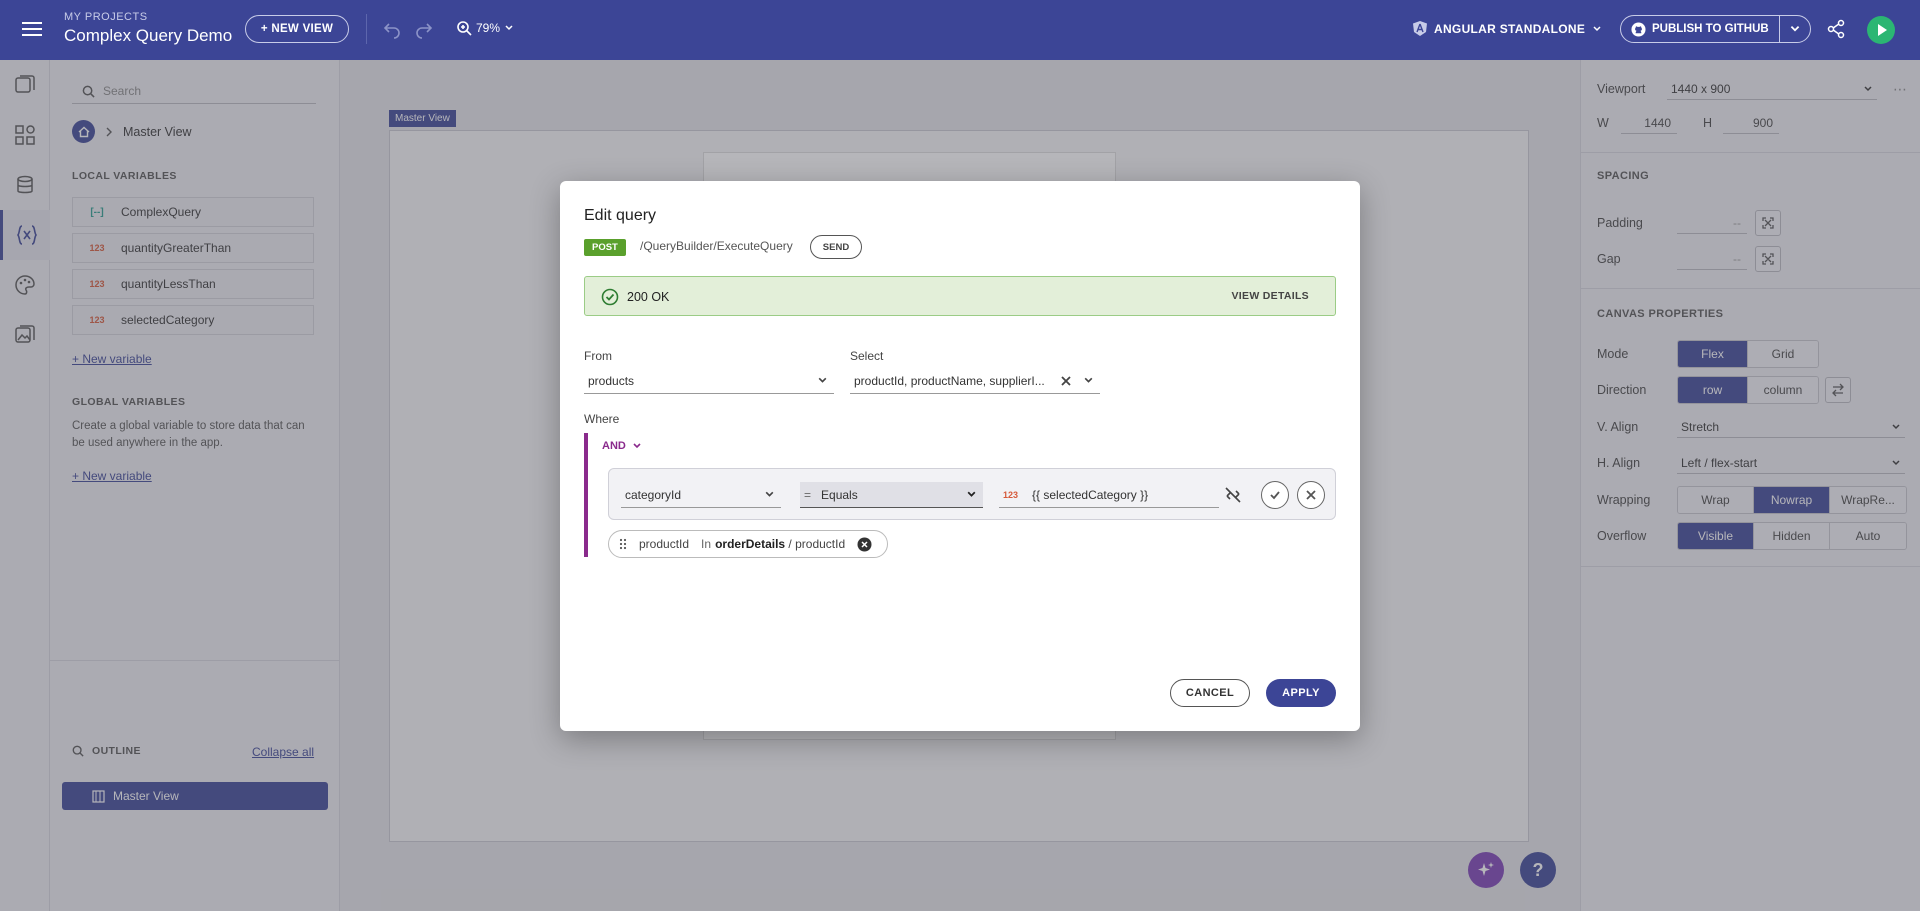 This screenshot has width=1920, height=911. I want to click on publish-label: PUBLISH TO GITHUB, so click(1710, 29).